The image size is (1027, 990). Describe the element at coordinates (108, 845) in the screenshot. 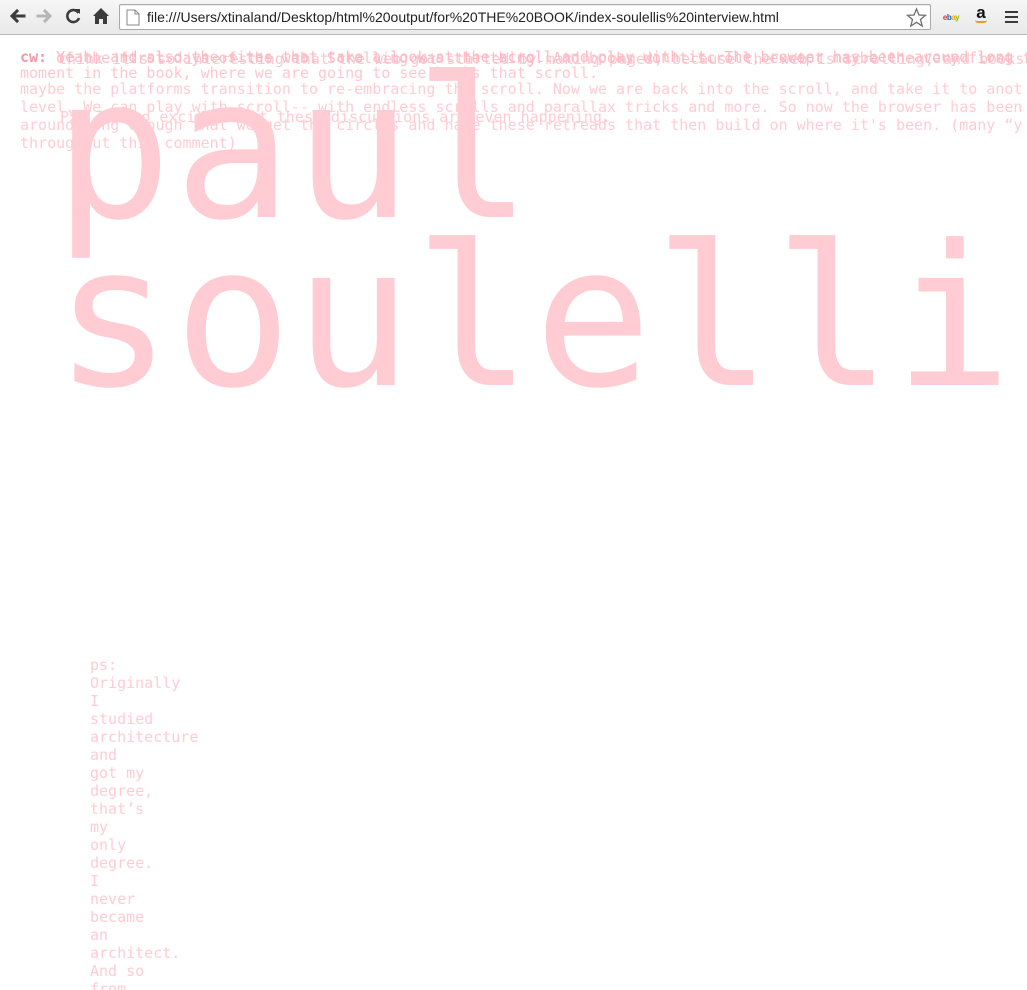

I see `column-word: only` at that location.